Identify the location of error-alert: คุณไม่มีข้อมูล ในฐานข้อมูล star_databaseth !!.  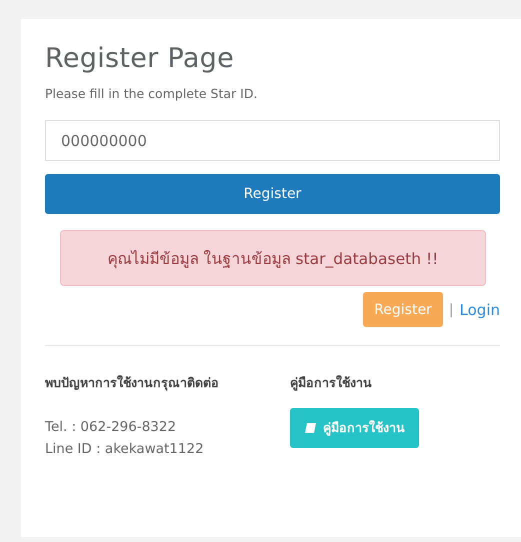
(273, 258).